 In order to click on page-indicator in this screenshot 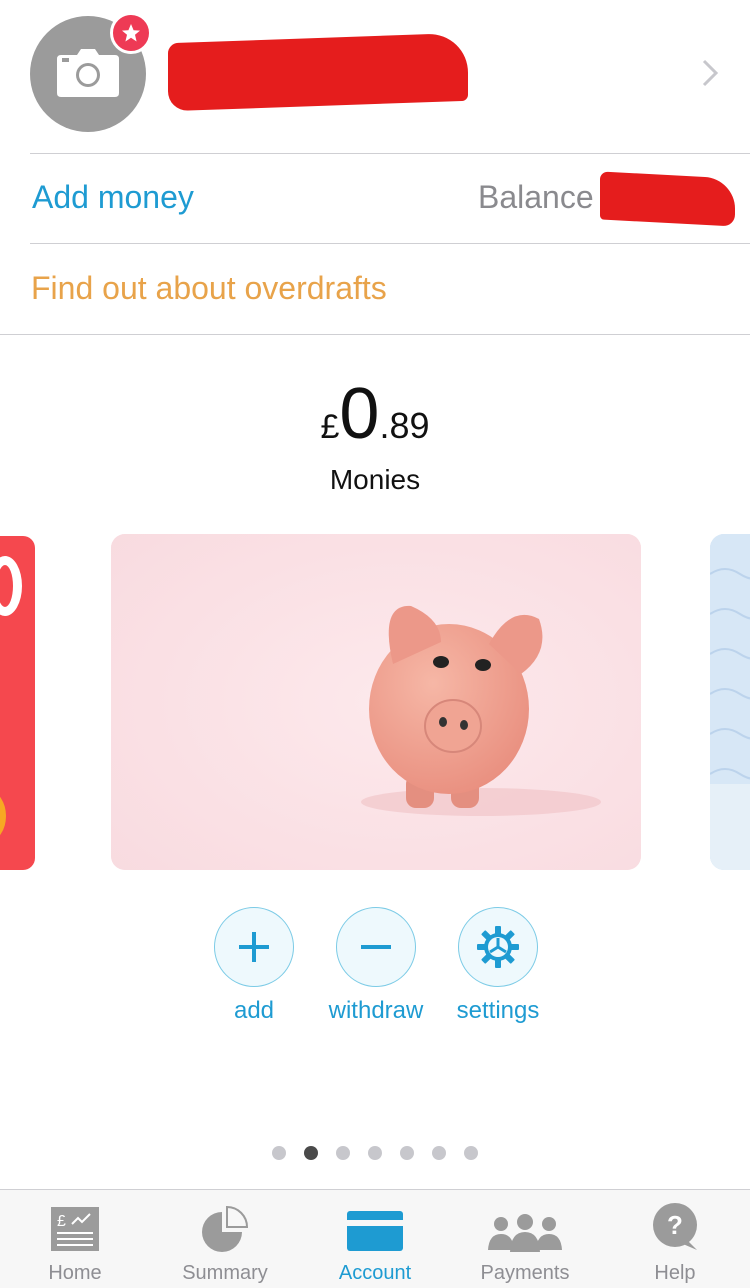, I will do `click(375, 1153)`.